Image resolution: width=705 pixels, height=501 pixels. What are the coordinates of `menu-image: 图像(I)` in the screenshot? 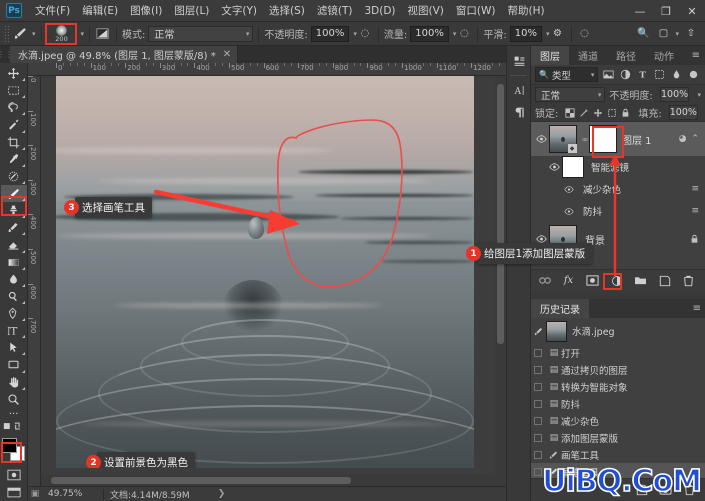 It's located at (146, 10).